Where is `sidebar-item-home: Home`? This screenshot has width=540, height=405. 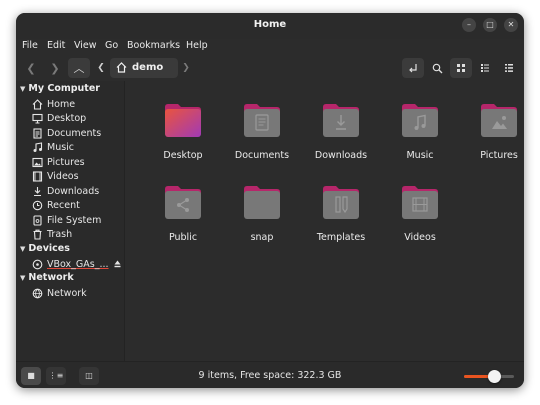 sidebar-item-home: Home is located at coordinates (77, 104).